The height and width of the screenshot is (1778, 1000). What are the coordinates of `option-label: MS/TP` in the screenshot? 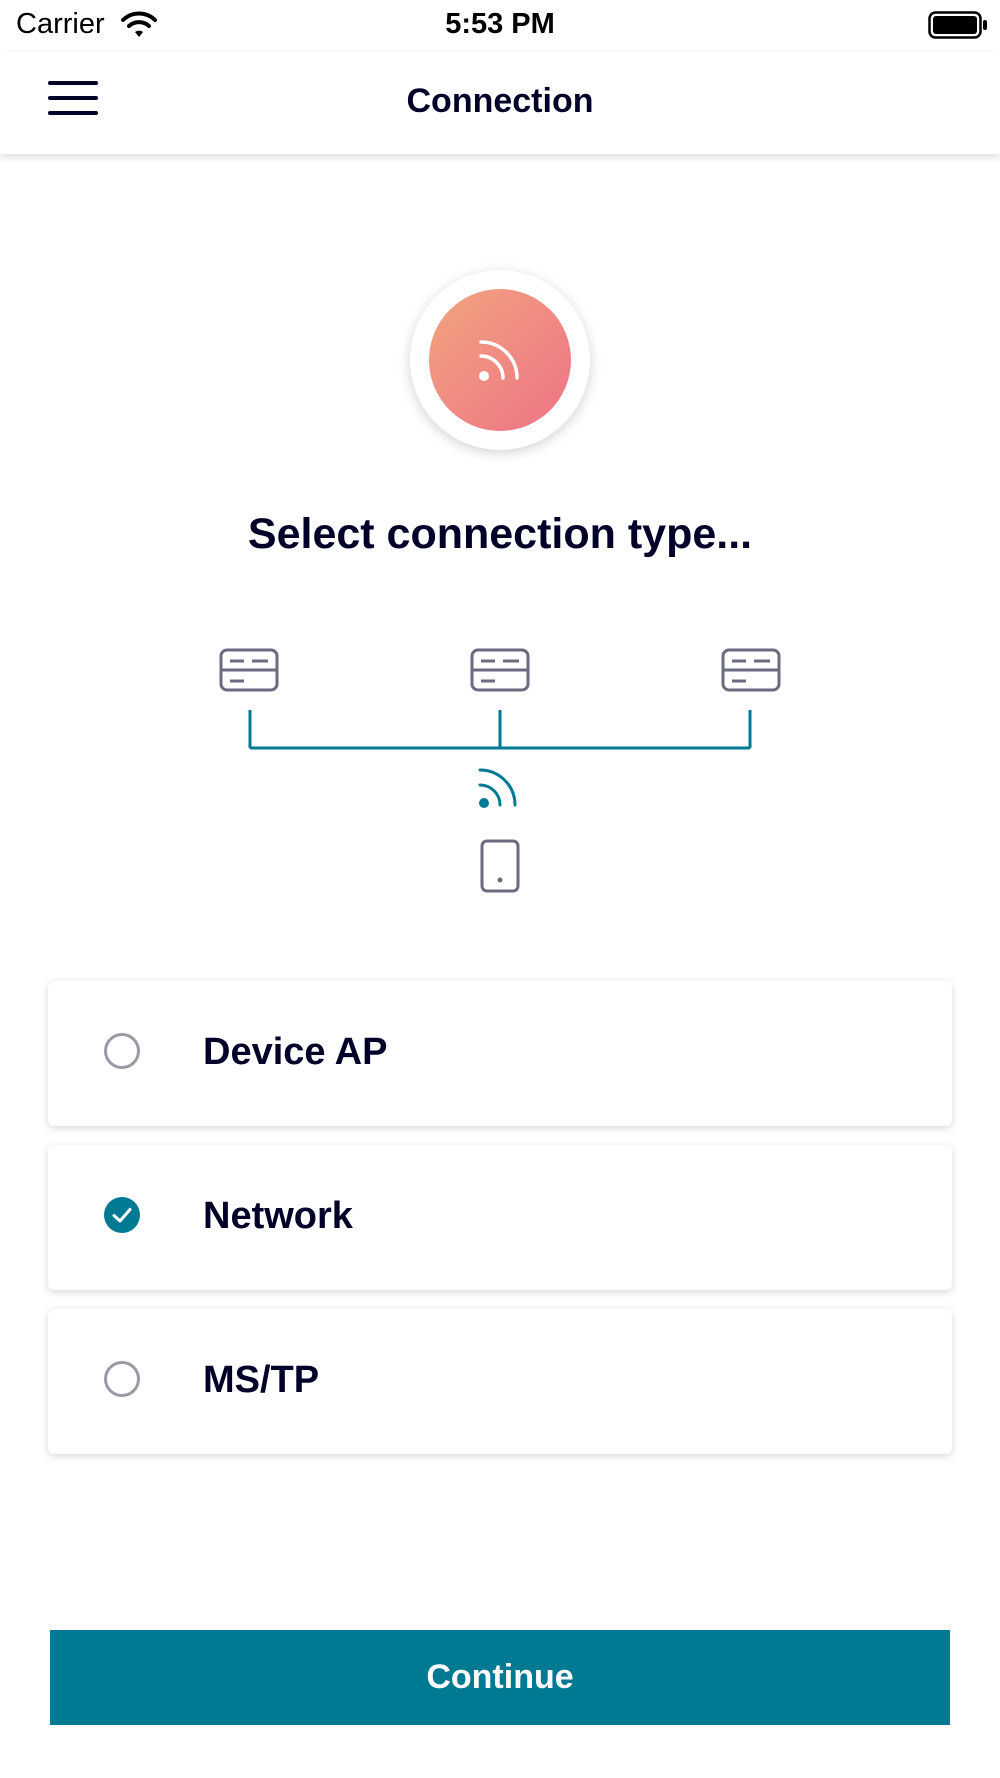 It's located at (261, 1380).